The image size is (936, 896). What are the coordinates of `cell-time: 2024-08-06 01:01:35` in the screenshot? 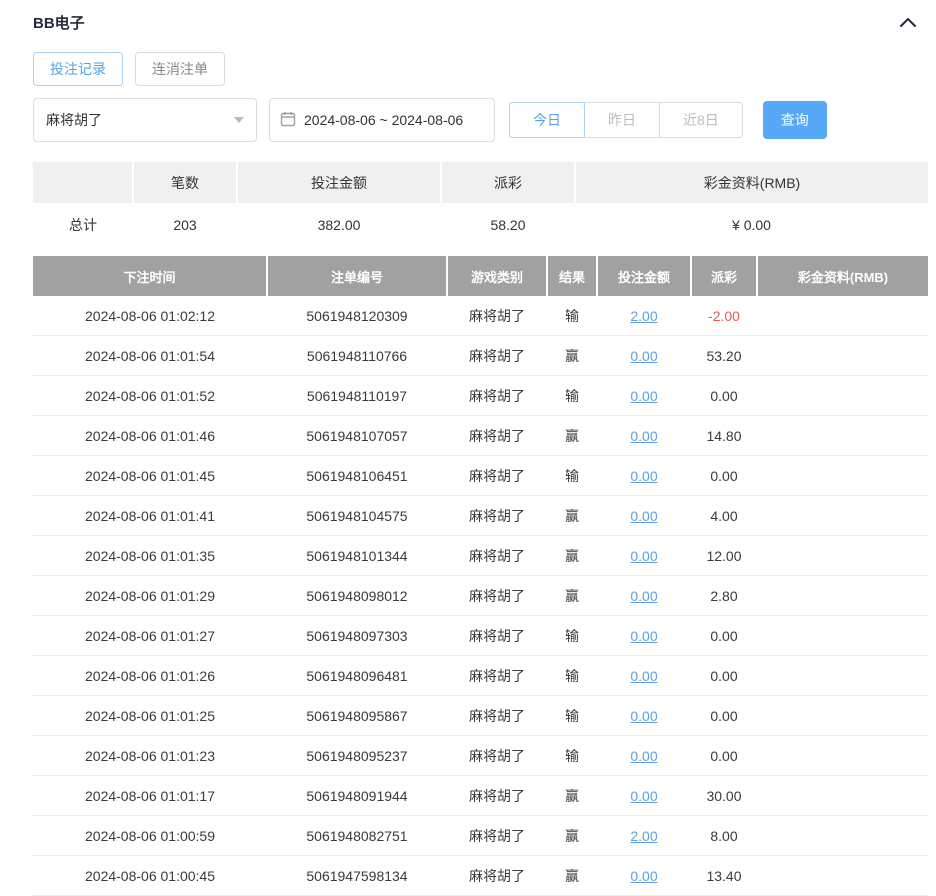 It's located at (150, 555).